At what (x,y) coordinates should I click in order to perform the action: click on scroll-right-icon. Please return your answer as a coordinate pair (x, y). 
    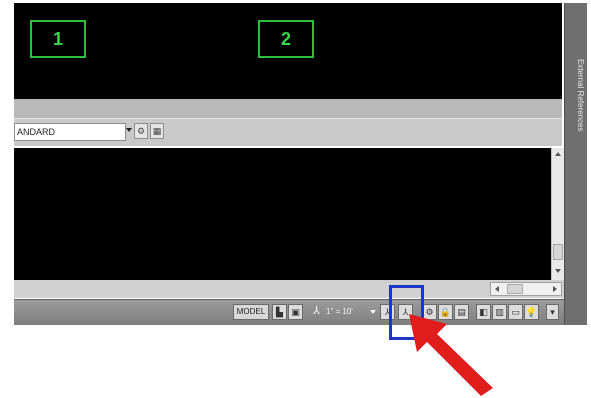
    Looking at the image, I should click on (555, 289).